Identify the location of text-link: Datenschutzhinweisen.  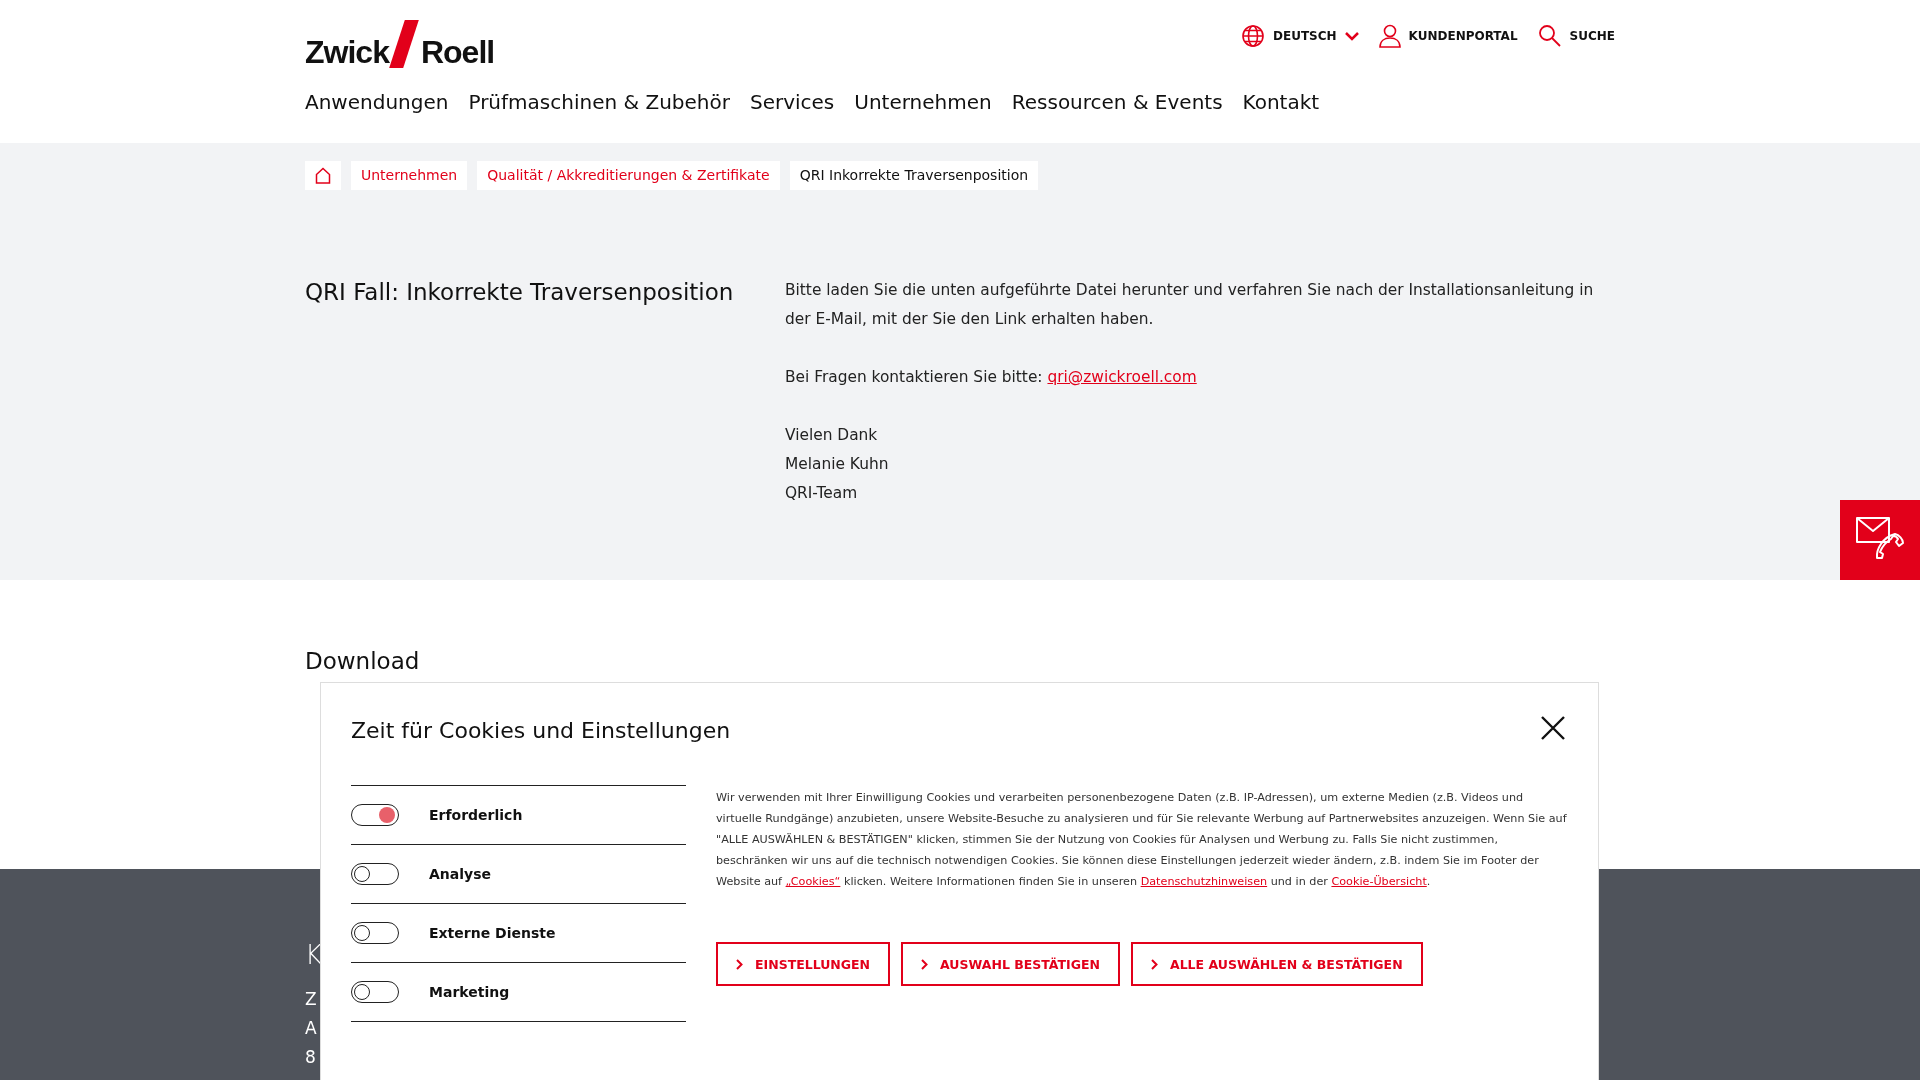
(1204, 881).